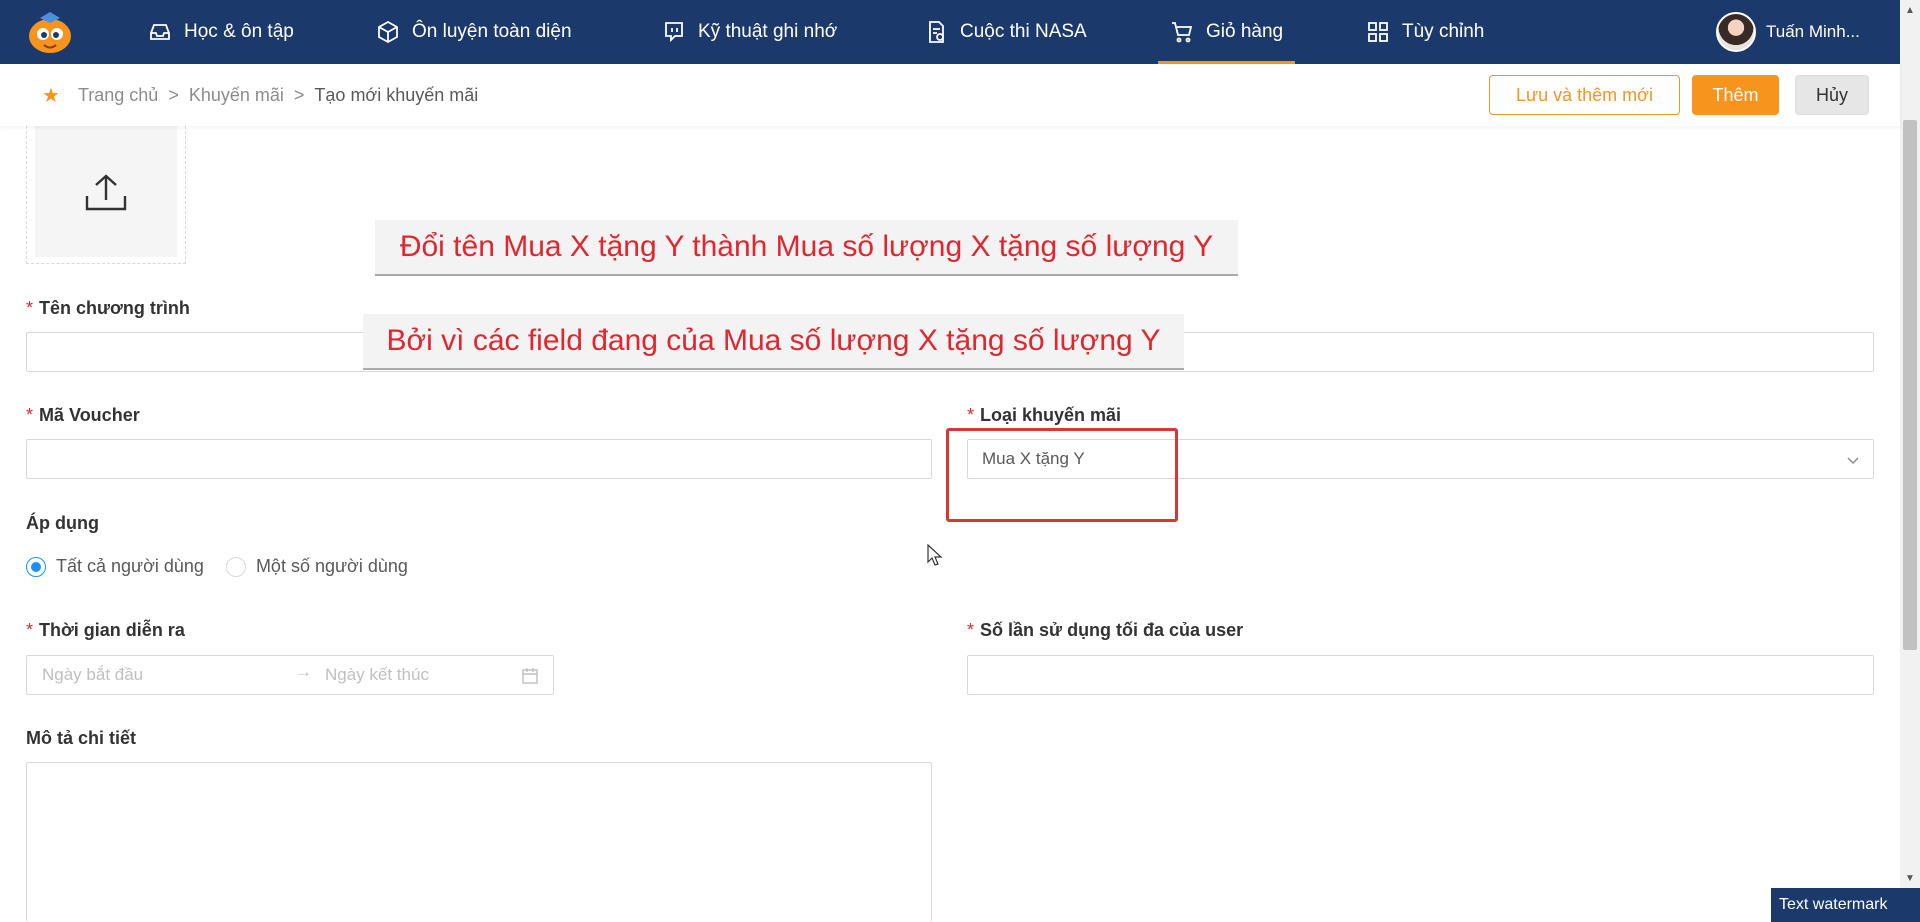  What do you see at coordinates (1832, 95) in the screenshot?
I see `cancel-button: Hủy` at bounding box center [1832, 95].